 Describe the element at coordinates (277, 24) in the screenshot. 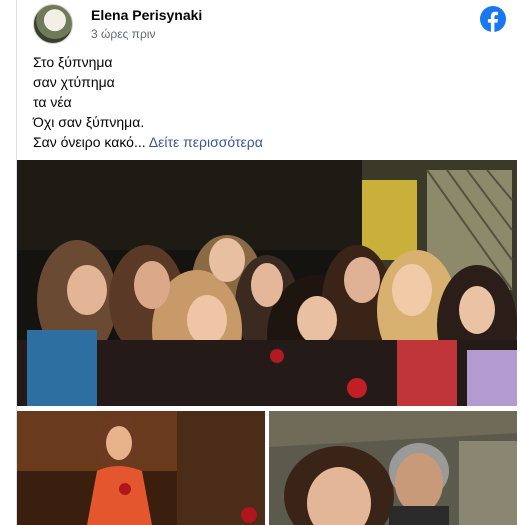

I see `post-header: Elena Perisynaki 3 ώρες πριν` at that location.